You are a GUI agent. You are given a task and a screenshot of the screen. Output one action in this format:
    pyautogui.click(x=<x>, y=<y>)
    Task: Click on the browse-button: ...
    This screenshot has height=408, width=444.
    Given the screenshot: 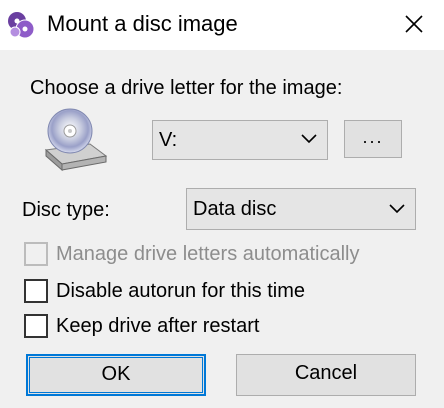 What is the action you would take?
    pyautogui.click(x=373, y=139)
    